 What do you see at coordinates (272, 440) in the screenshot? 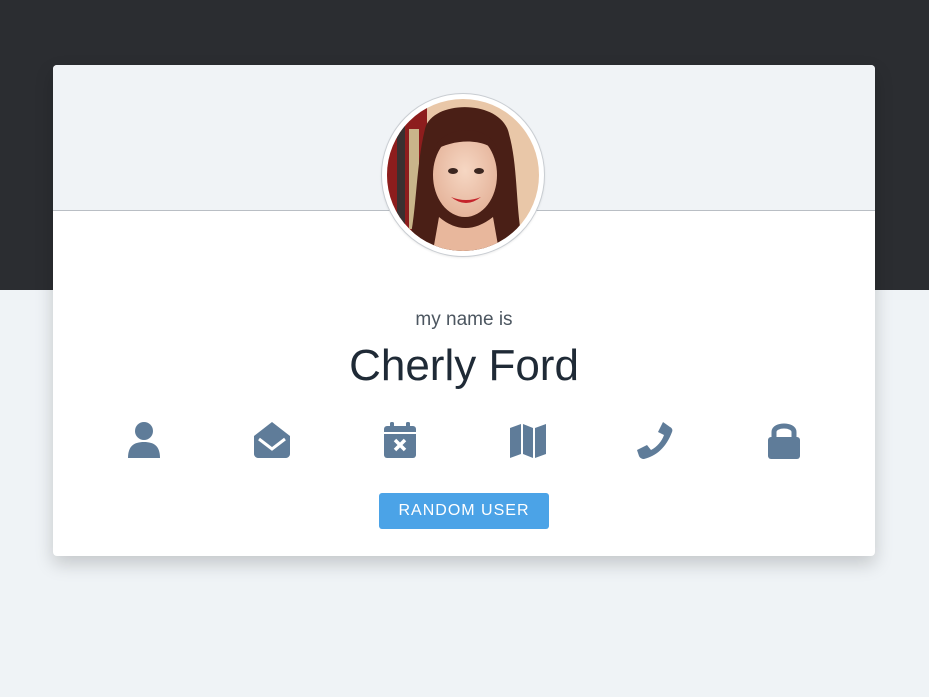
I see `email-icon` at bounding box center [272, 440].